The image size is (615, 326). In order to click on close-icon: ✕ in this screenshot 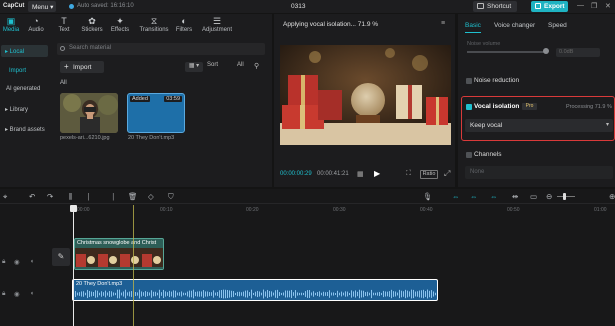, I will do `click(608, 6)`.